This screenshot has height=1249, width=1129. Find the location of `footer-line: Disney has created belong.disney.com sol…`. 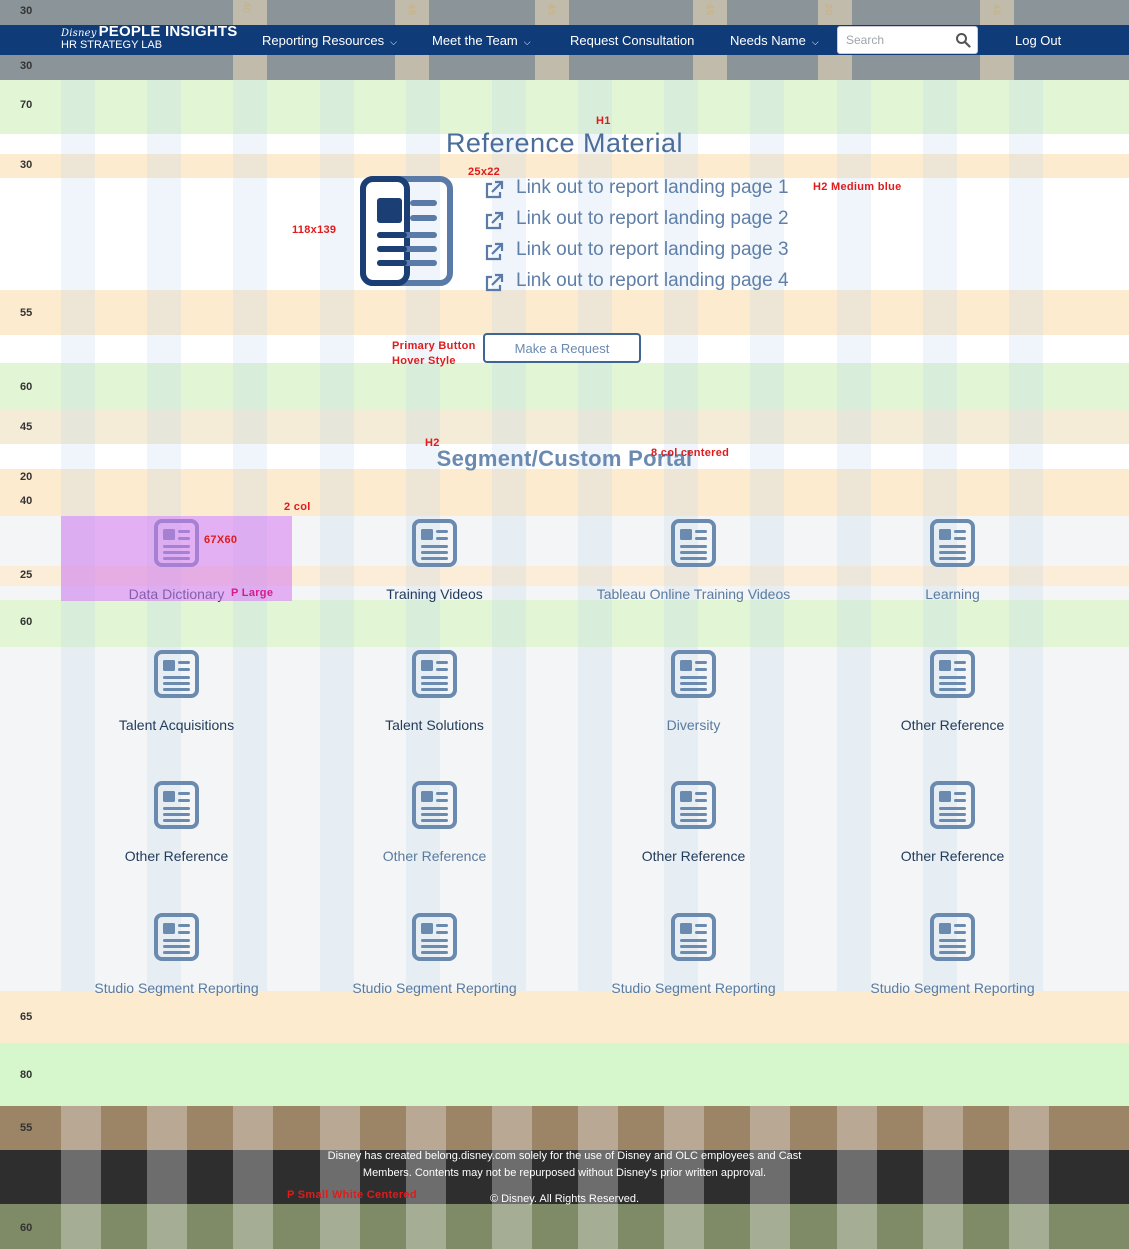

footer-line: Disney has created belong.disney.com sol… is located at coordinates (564, 1156).